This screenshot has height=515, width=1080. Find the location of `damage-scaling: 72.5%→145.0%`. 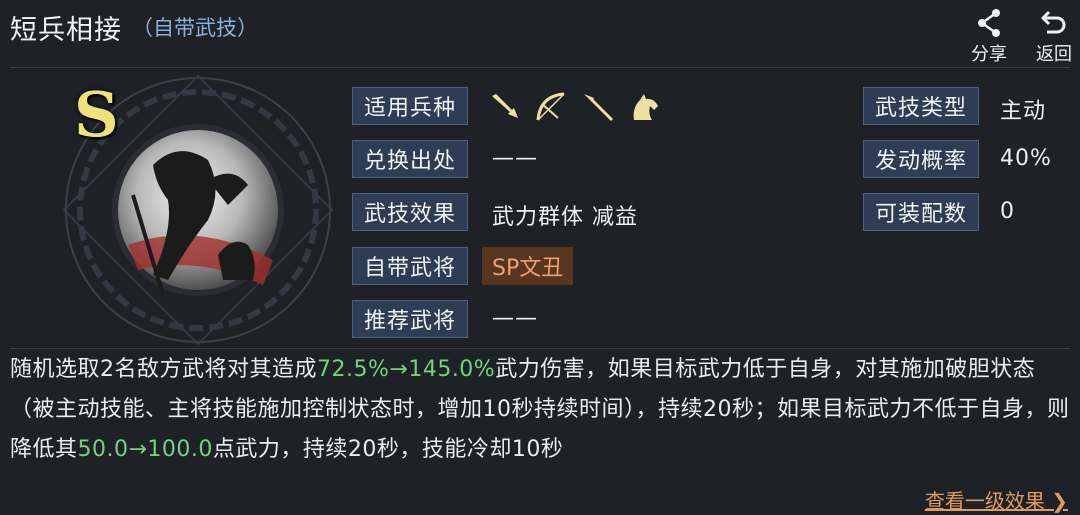

damage-scaling: 72.5%→145.0% is located at coordinates (406, 369).